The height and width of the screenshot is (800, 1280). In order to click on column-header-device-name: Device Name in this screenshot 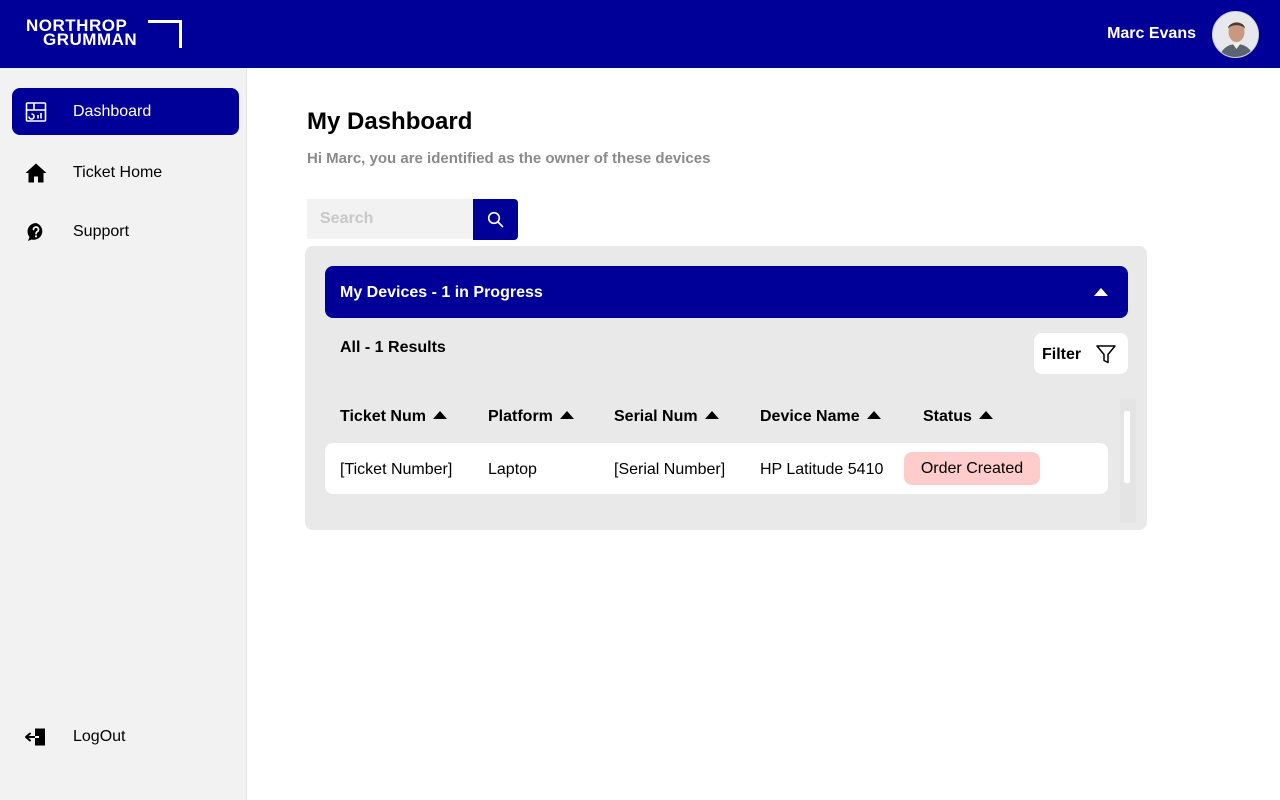, I will do `click(820, 417)`.